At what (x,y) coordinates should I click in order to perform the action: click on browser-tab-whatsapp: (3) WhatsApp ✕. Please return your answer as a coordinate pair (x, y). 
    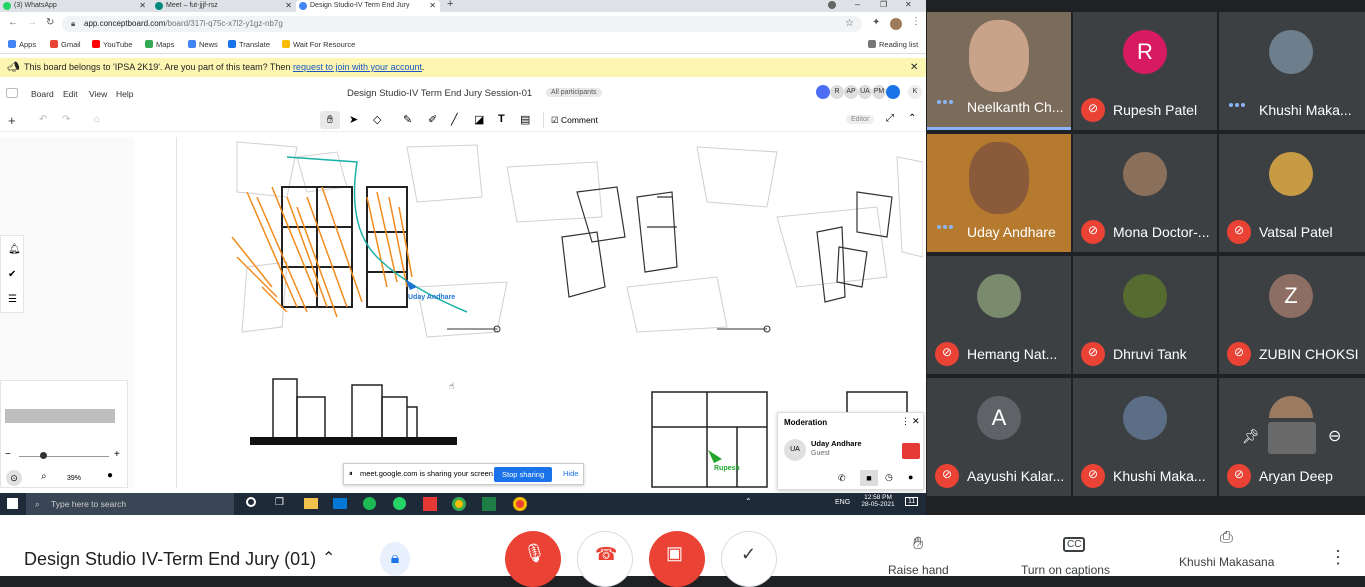
    Looking at the image, I should click on (75, 6).